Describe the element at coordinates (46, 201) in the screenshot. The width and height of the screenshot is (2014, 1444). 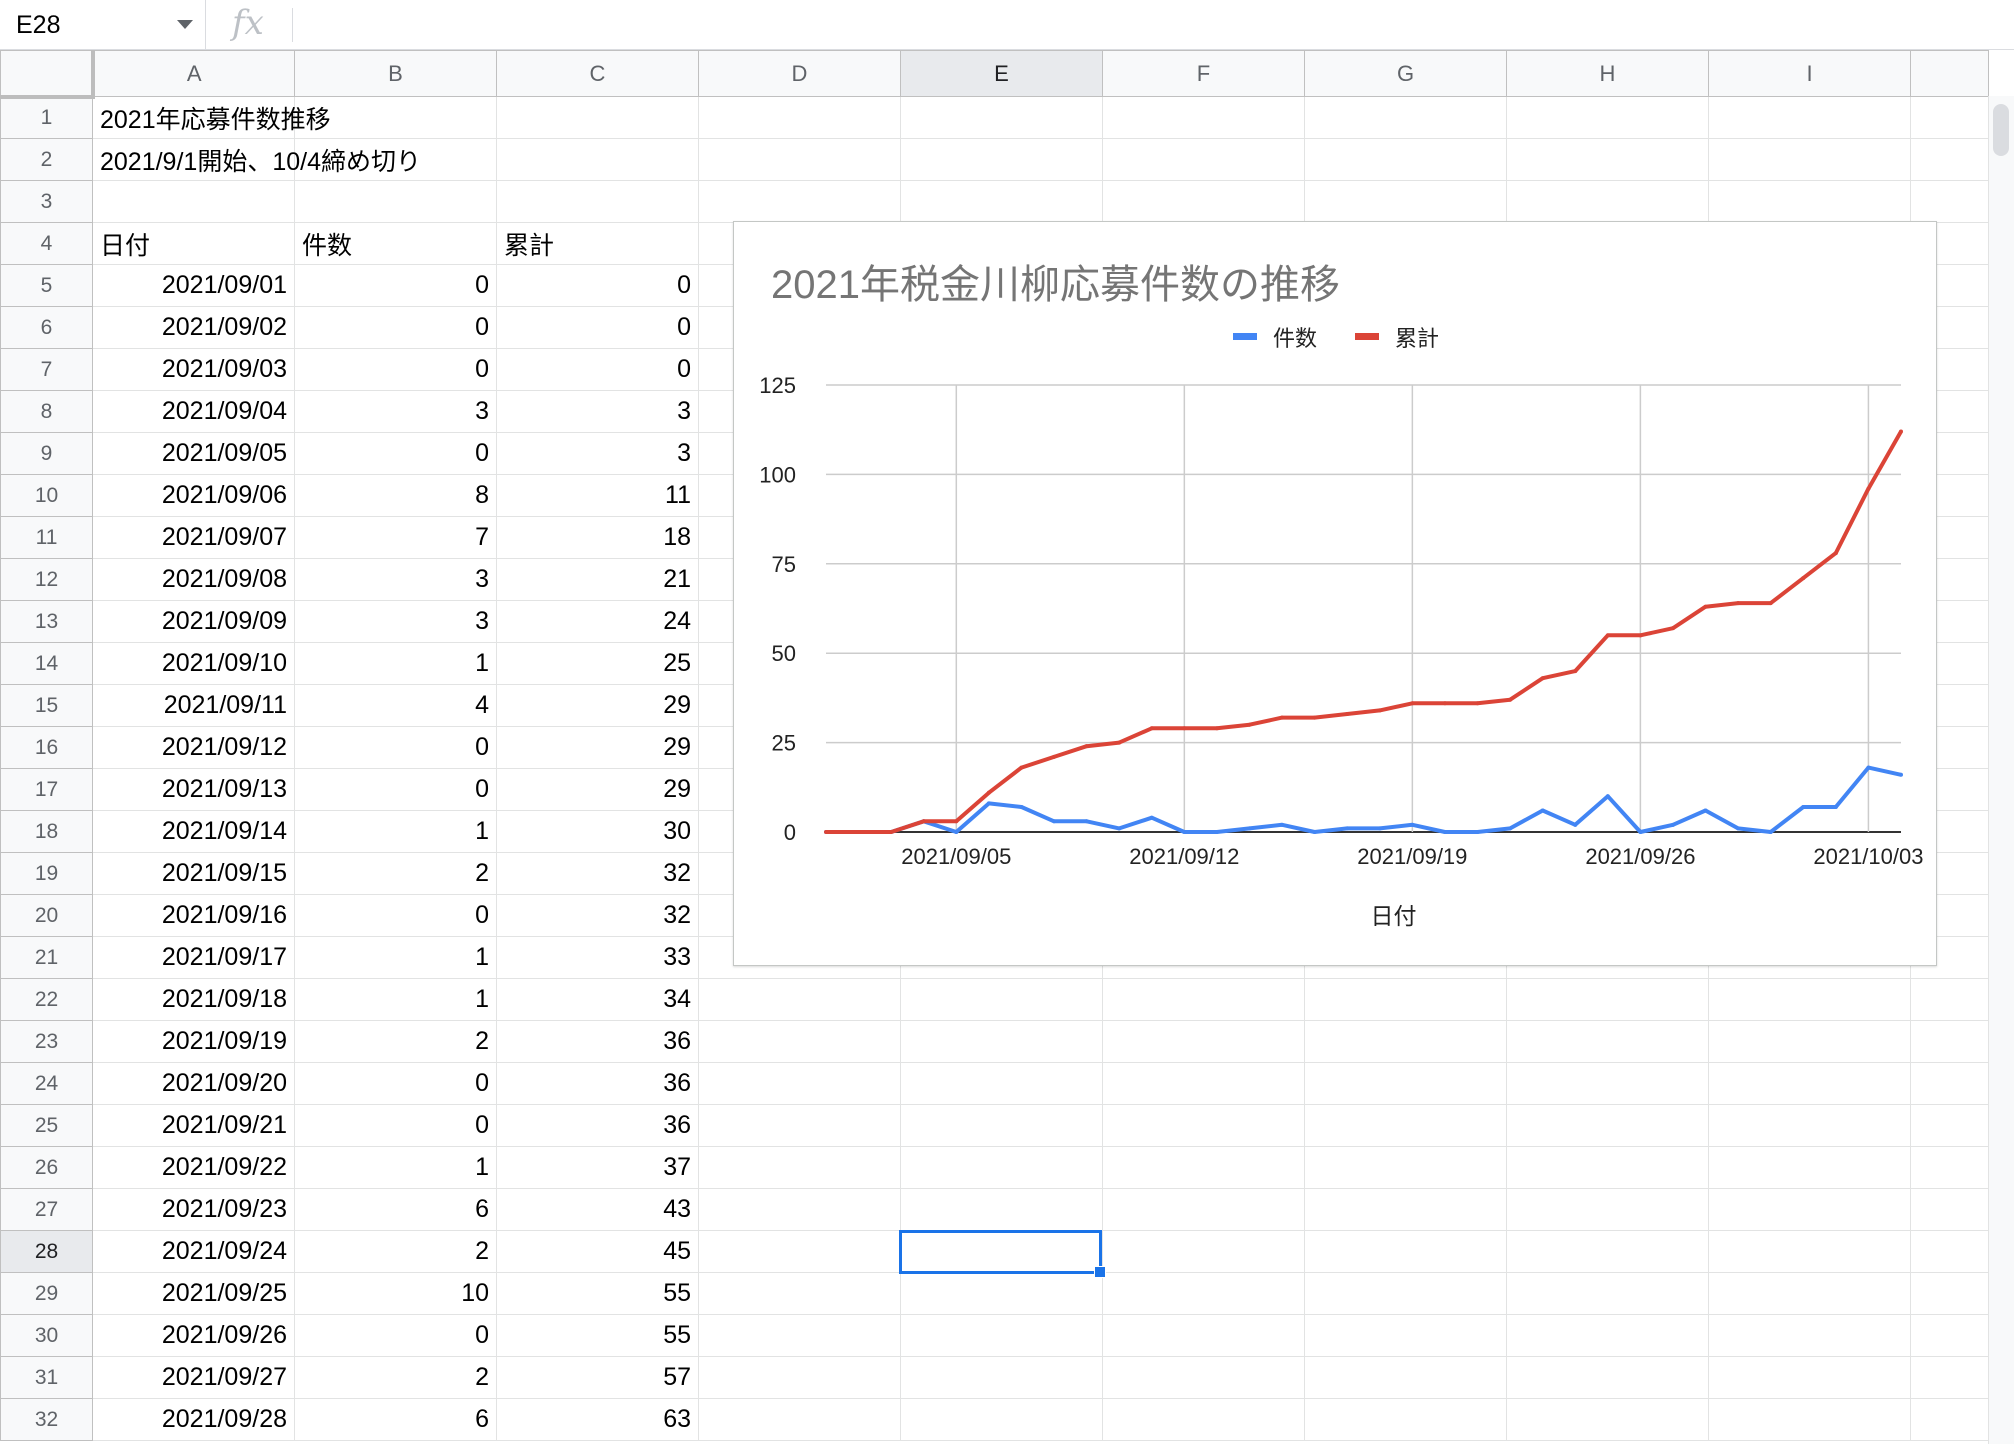
I see `row-header: 3` at that location.